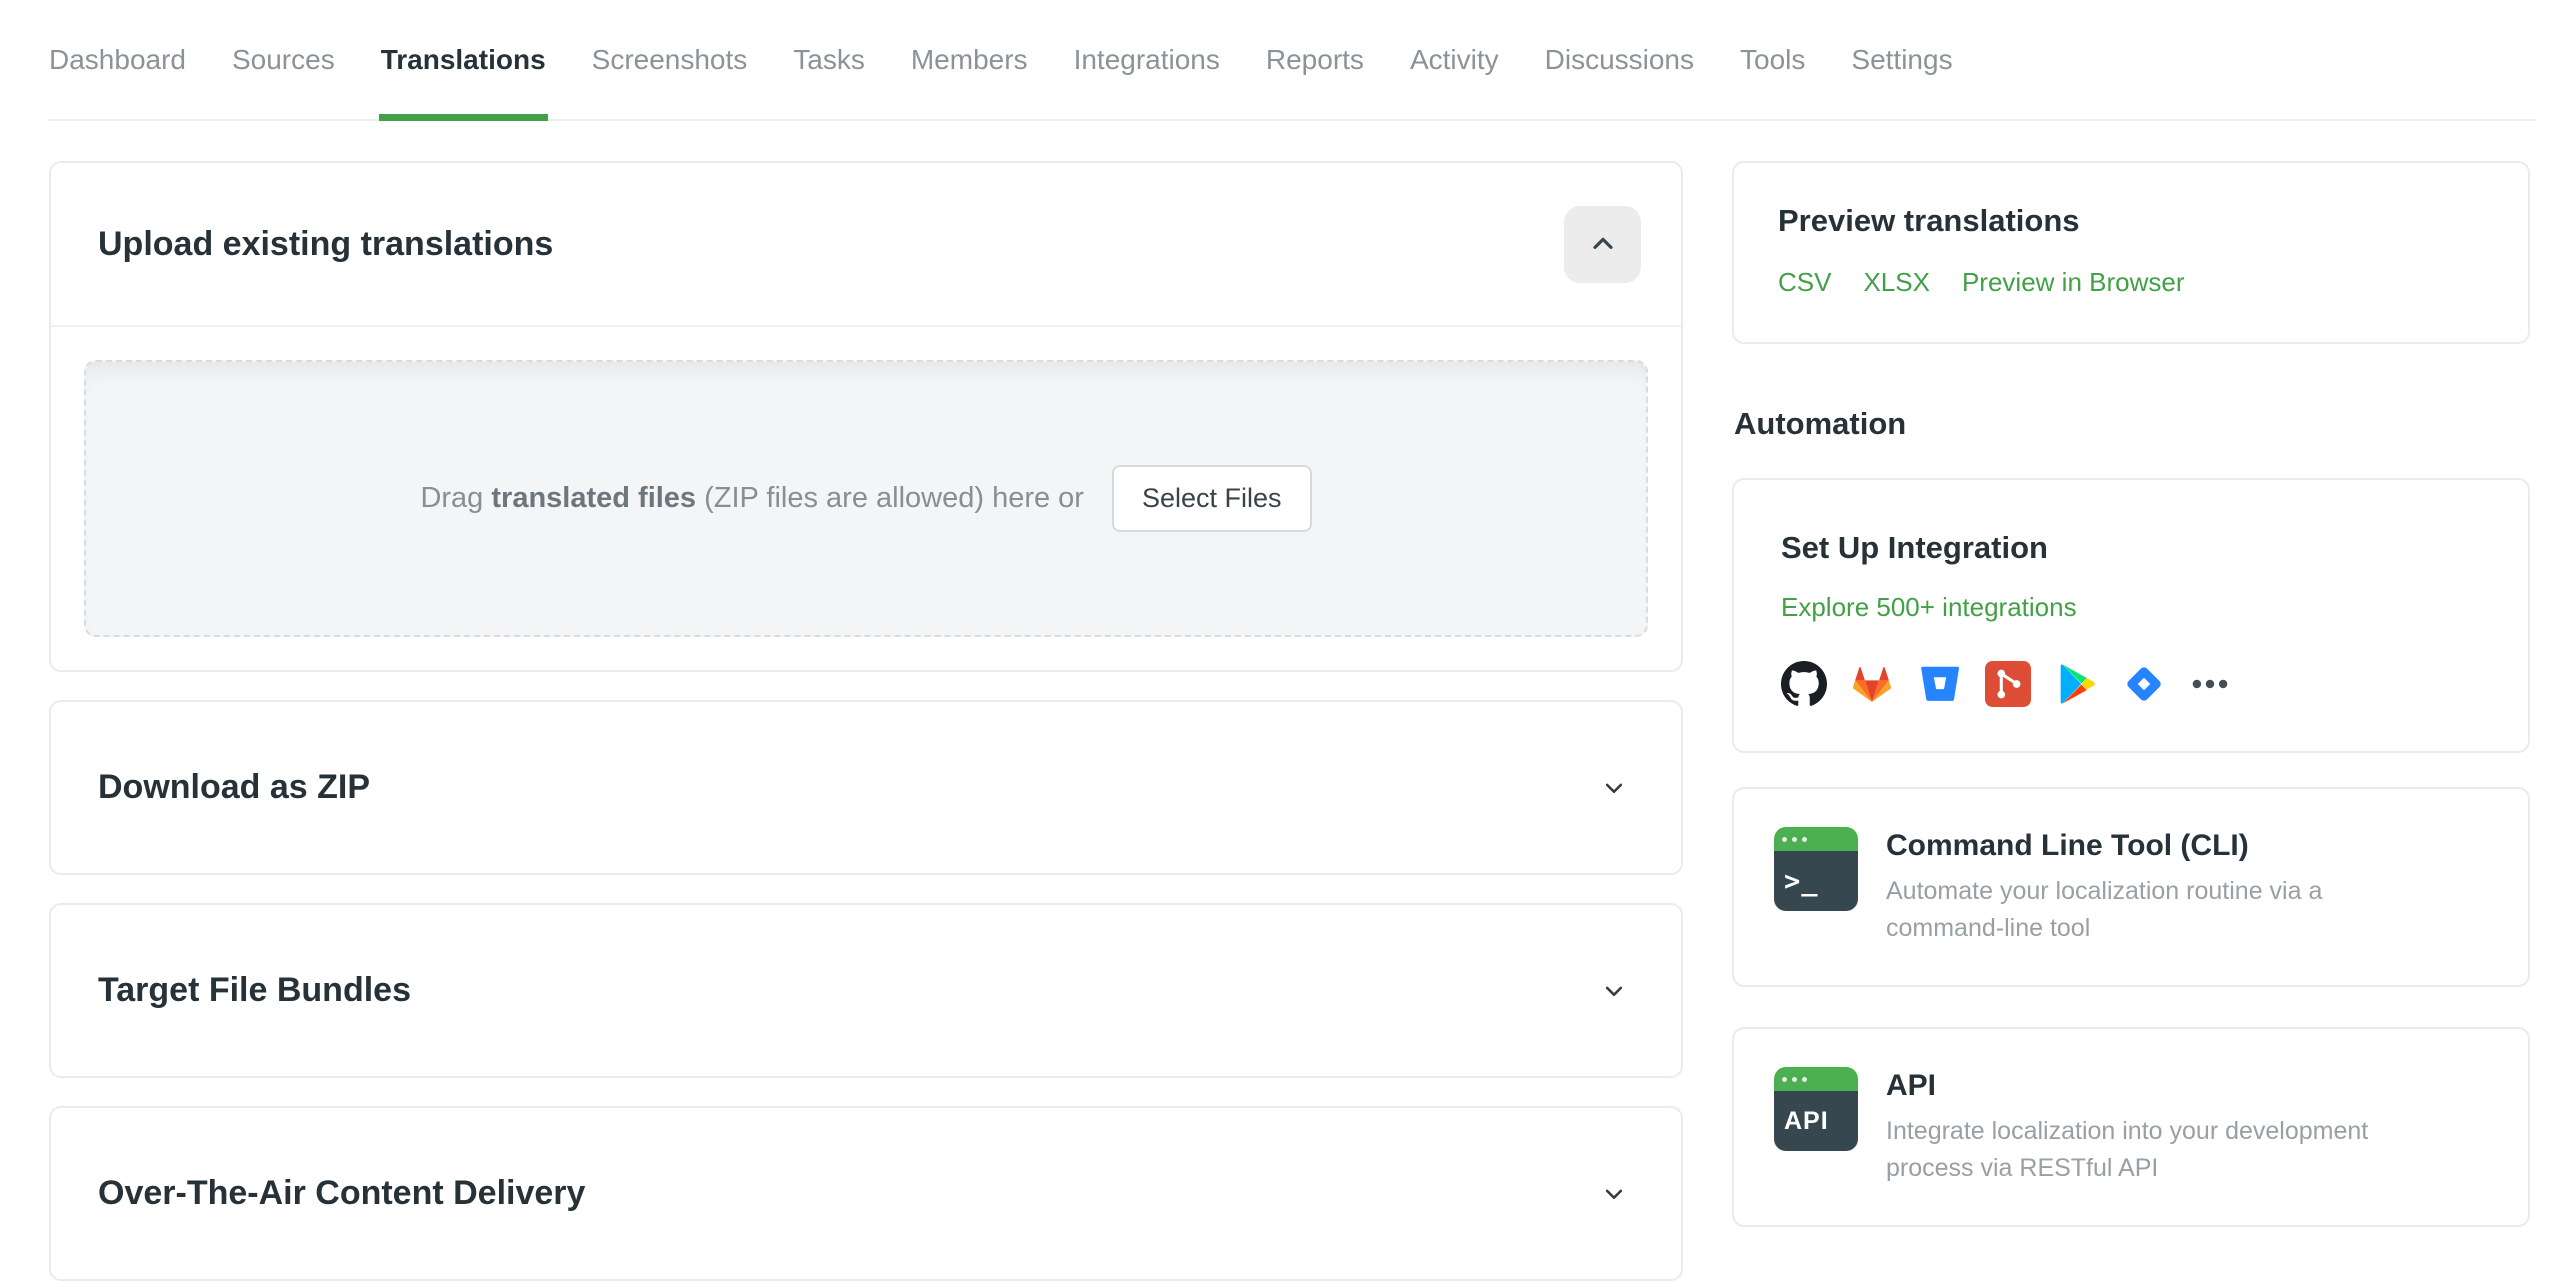 This screenshot has height=1288, width=2550. What do you see at coordinates (1911, 1085) in the screenshot?
I see `api-card-title: API` at bounding box center [1911, 1085].